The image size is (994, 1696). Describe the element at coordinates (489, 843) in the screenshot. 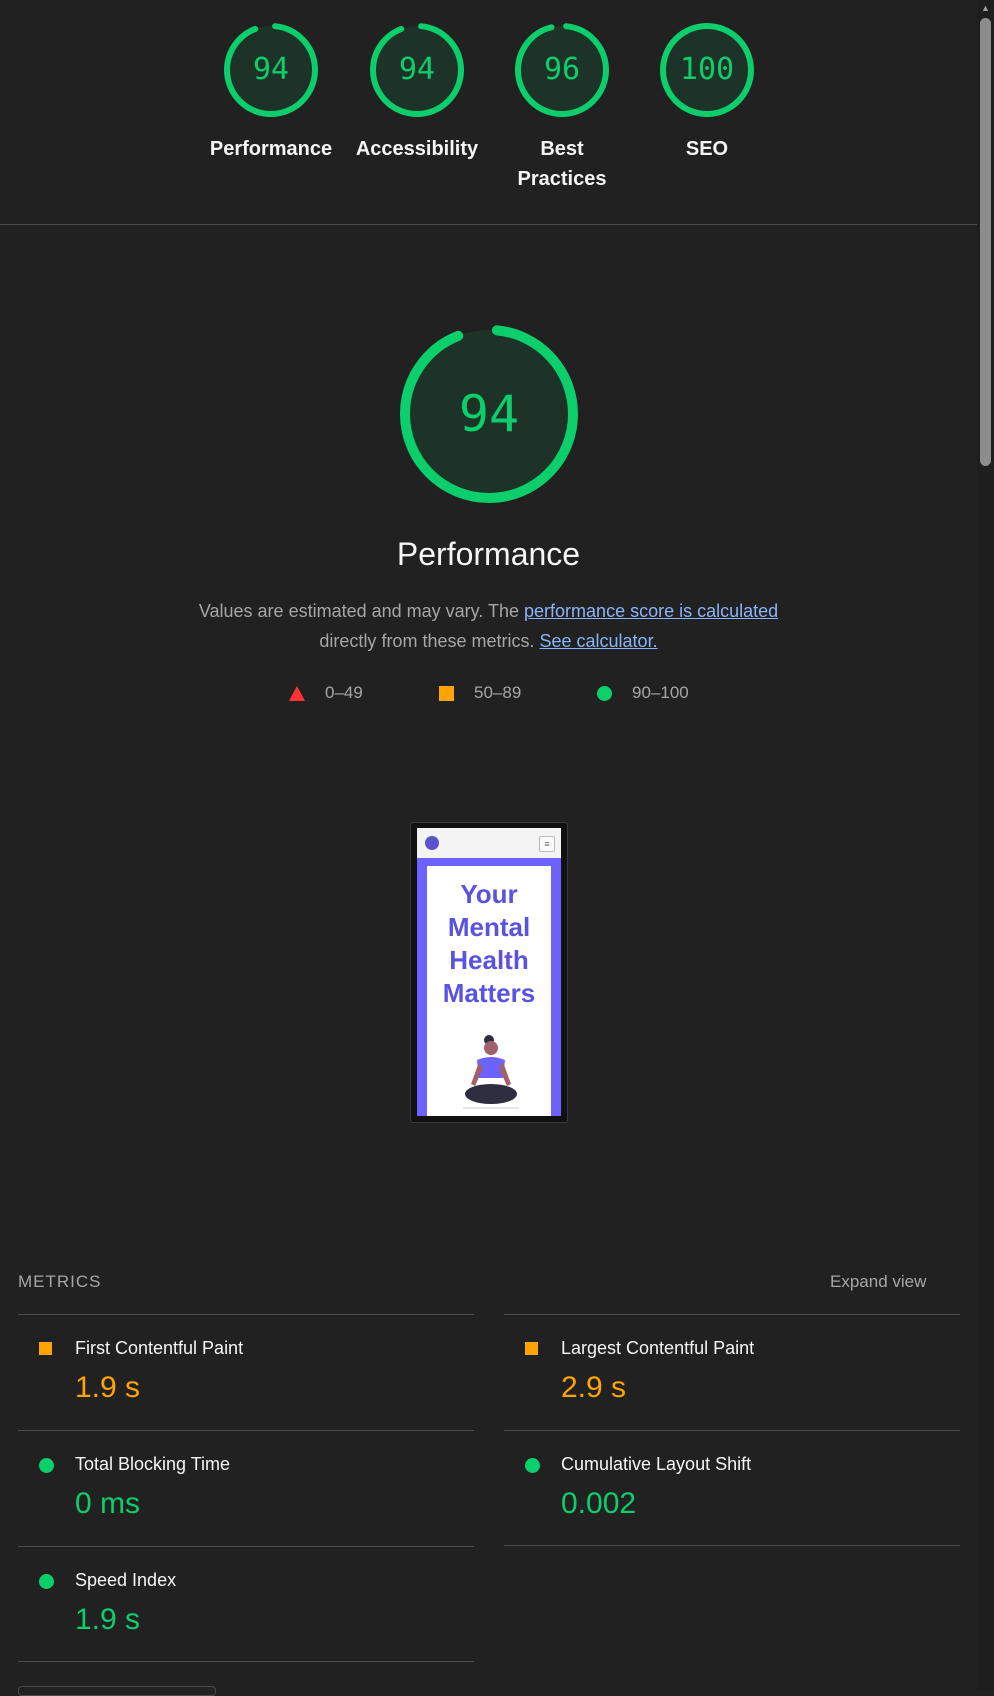

I see `thumb-navbar: ≡` at that location.